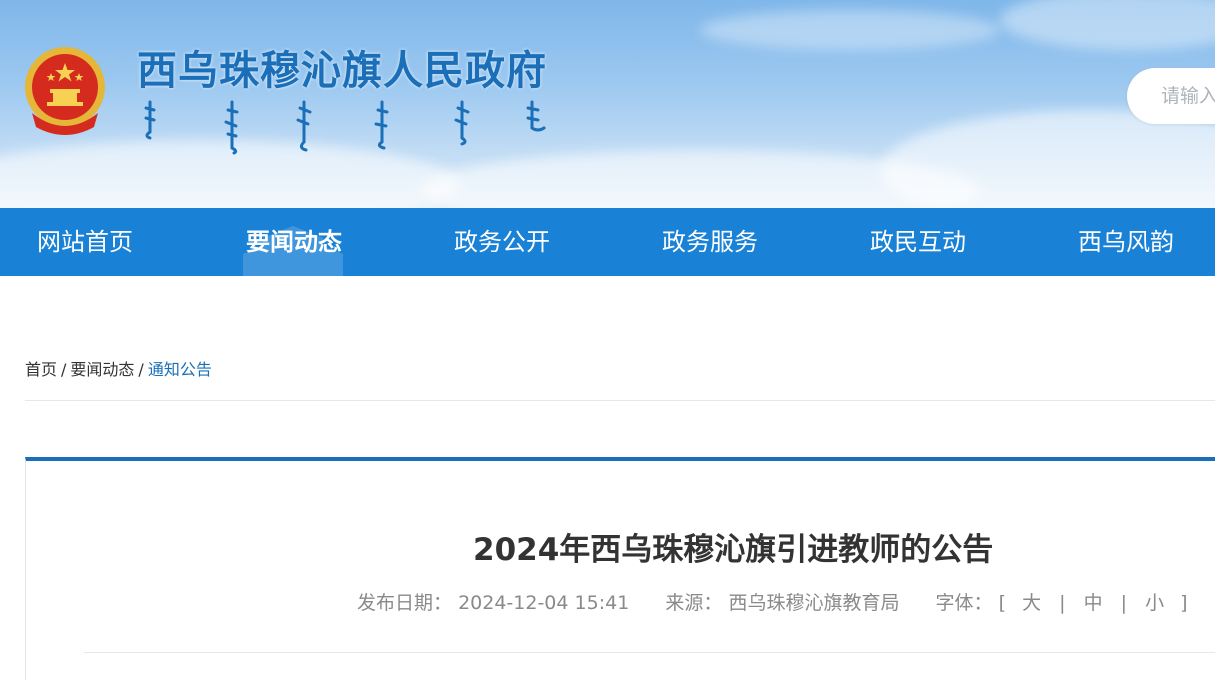 This screenshot has width=1215, height=680. What do you see at coordinates (710, 242) in the screenshot?
I see `nav-item-gov-services: 政务服务` at bounding box center [710, 242].